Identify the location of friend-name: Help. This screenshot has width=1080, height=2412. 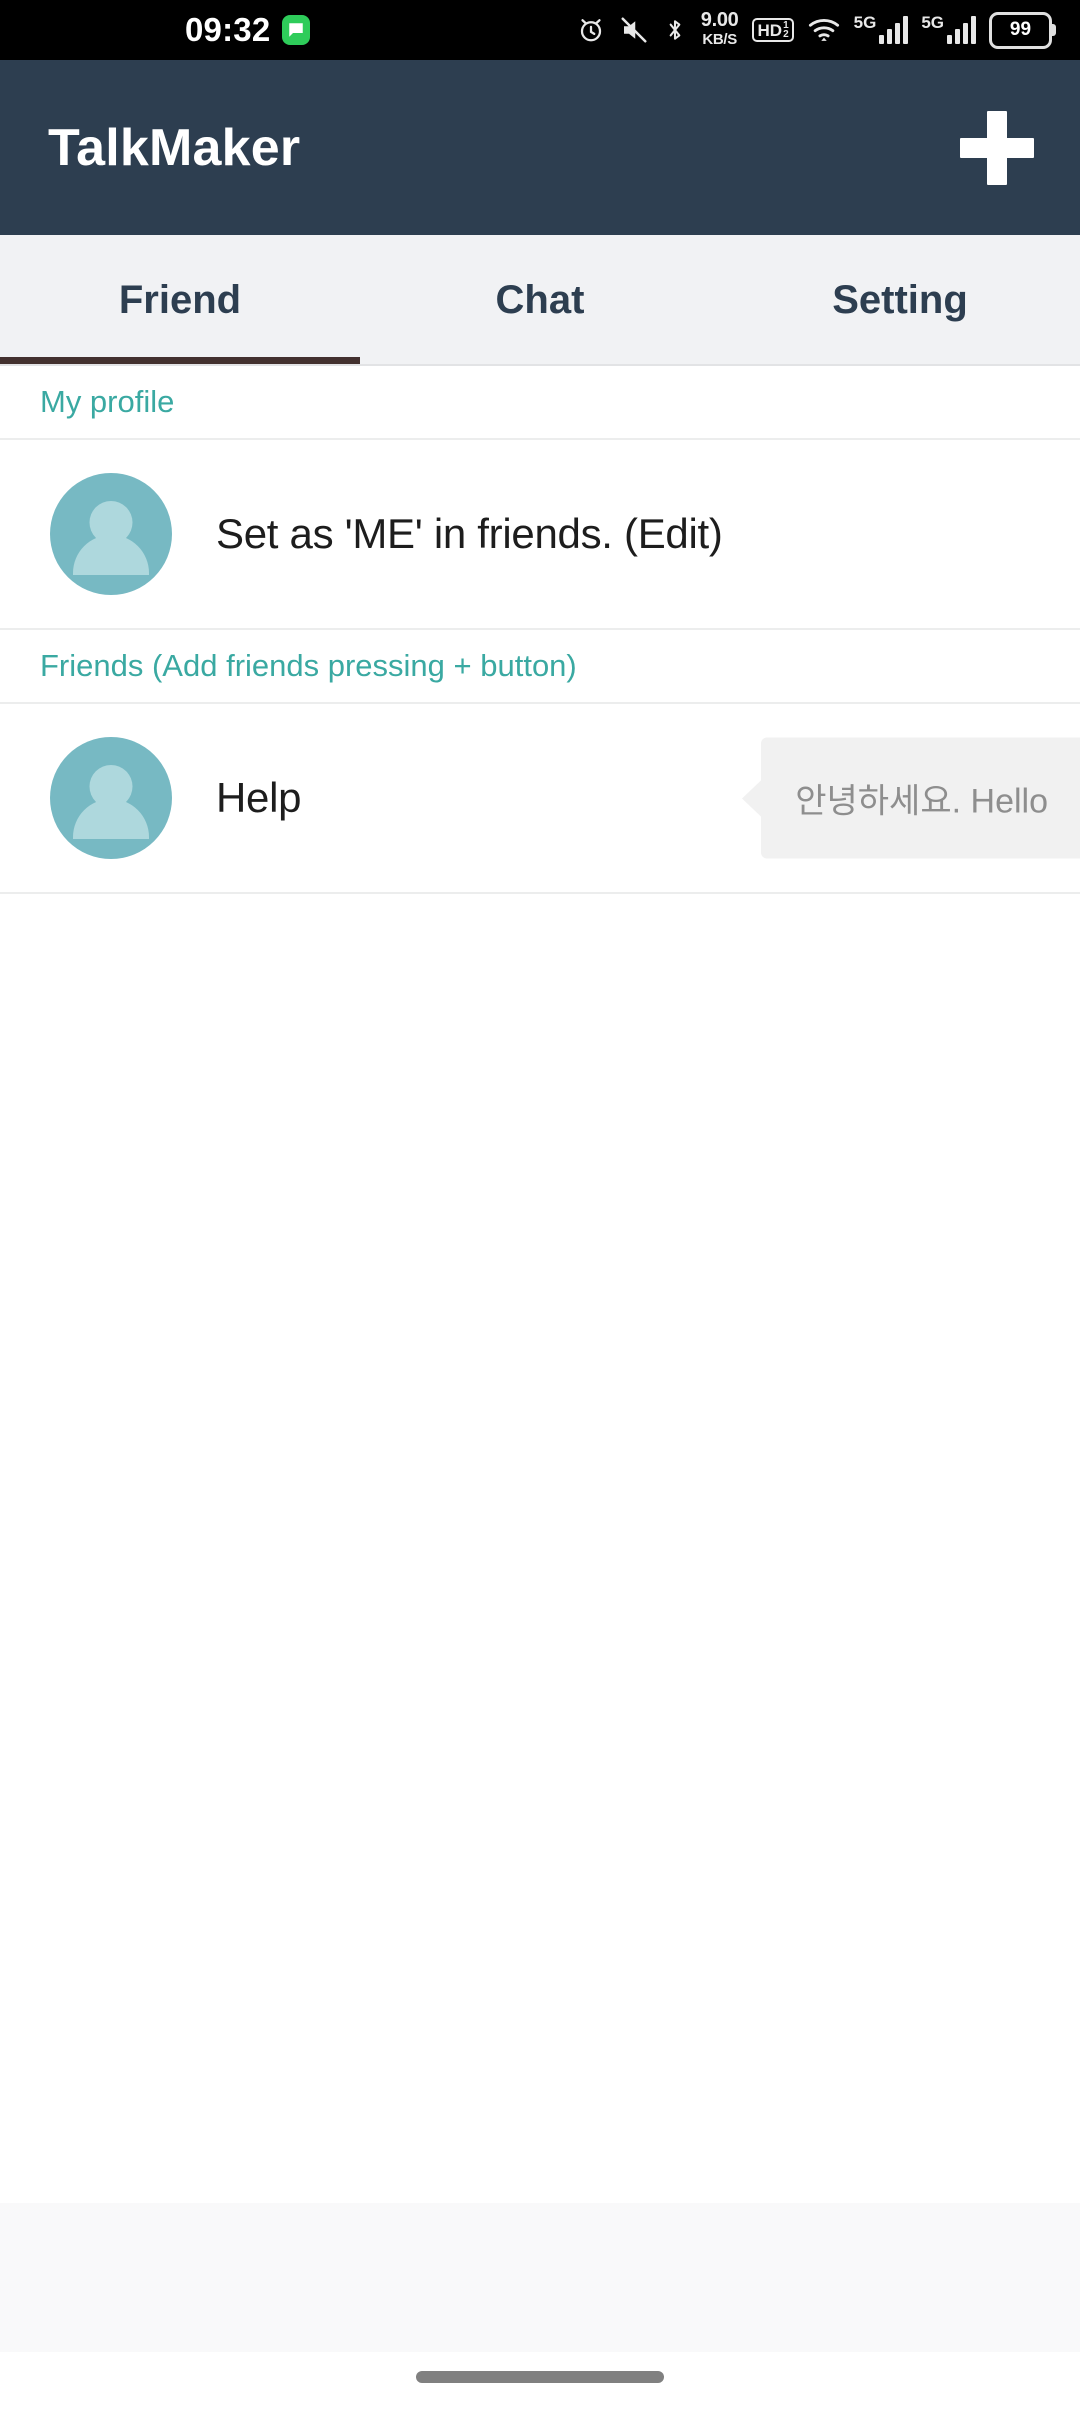
(259, 797).